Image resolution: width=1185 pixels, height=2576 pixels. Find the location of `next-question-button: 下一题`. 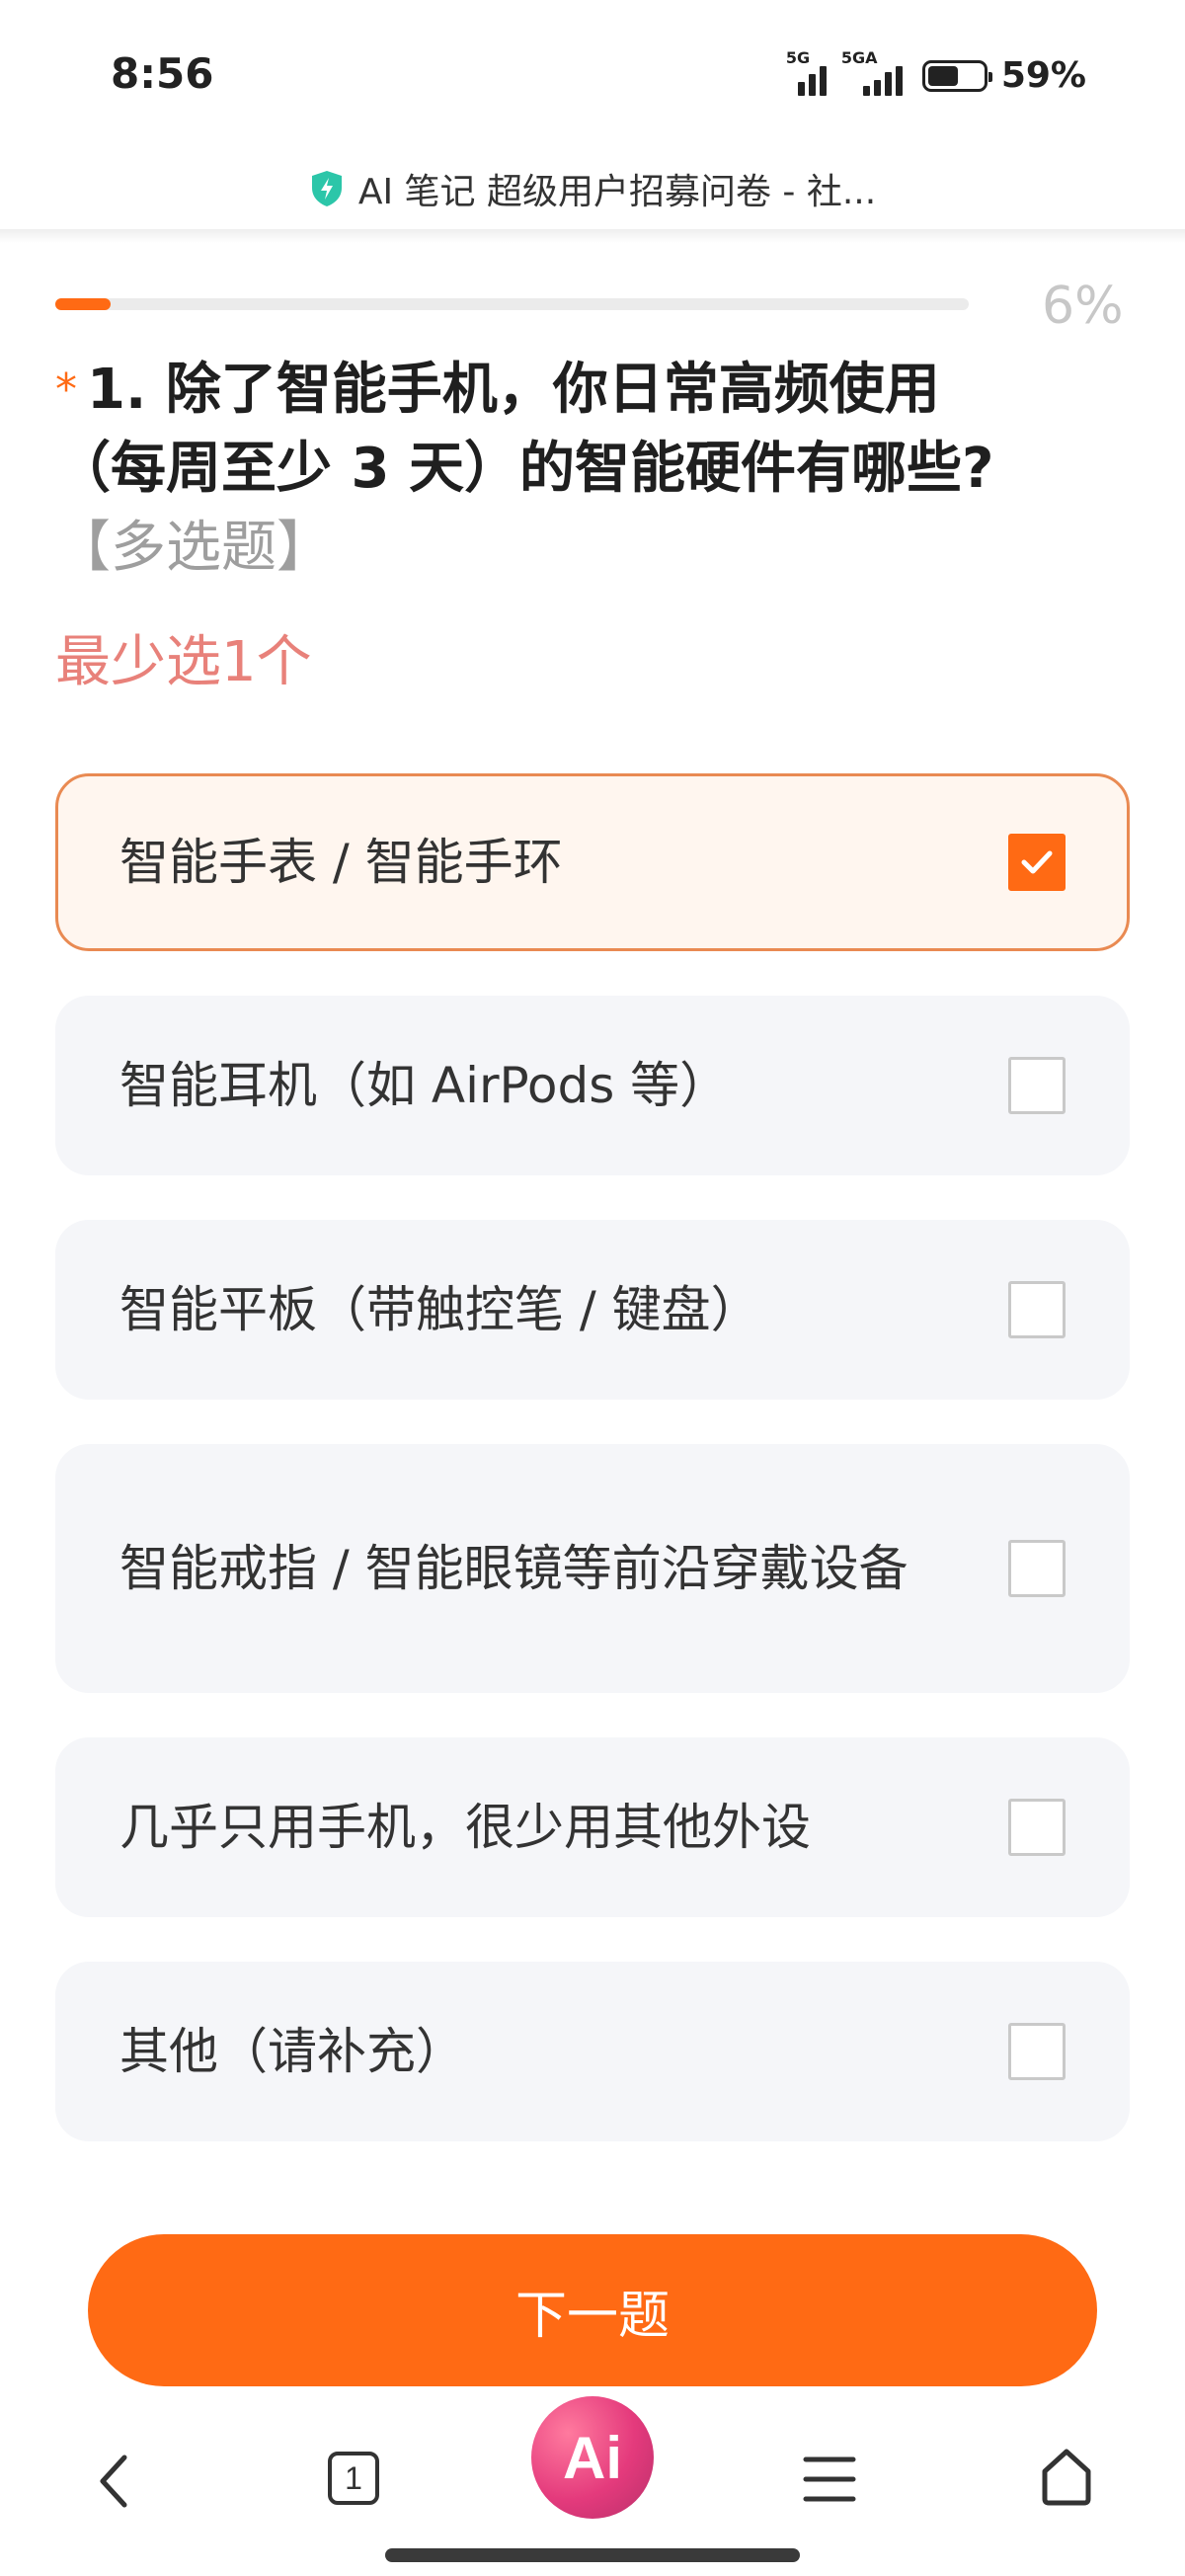

next-question-button: 下一题 is located at coordinates (592, 2310).